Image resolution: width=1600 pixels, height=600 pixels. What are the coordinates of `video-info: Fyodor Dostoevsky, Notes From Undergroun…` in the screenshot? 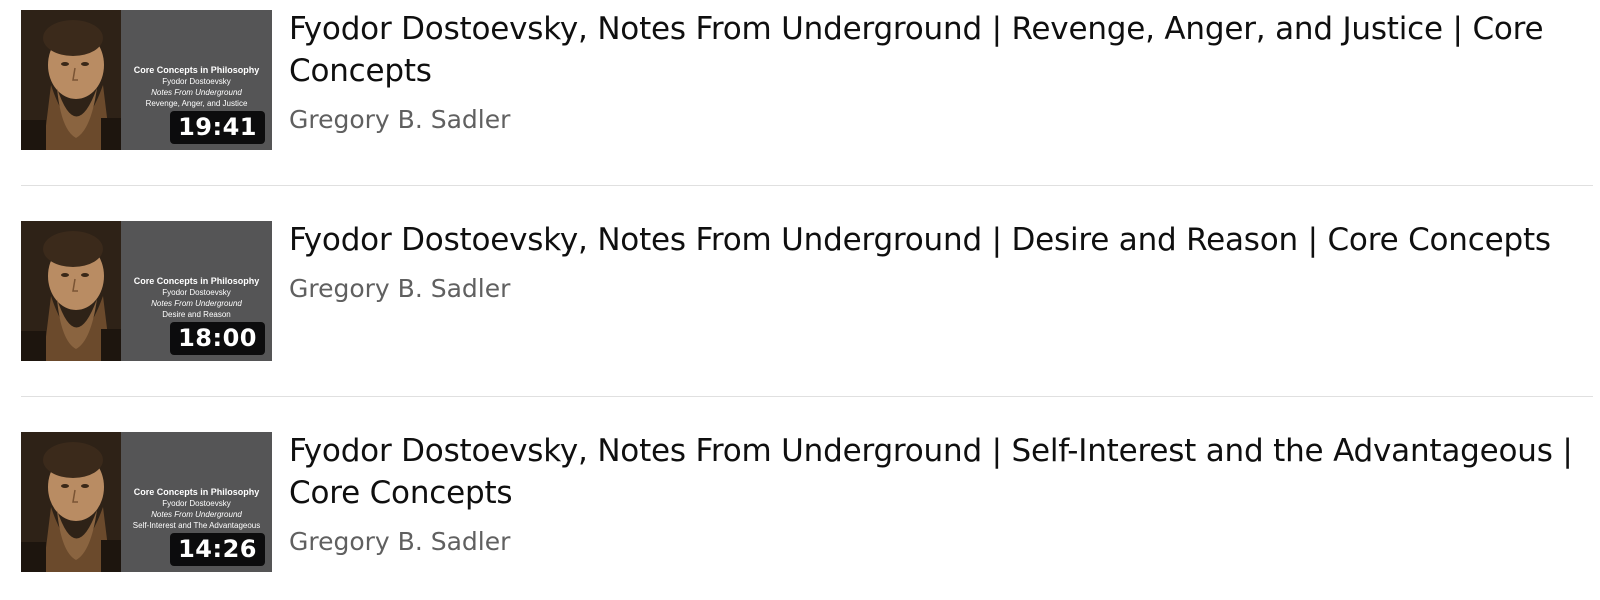 It's located at (934, 262).